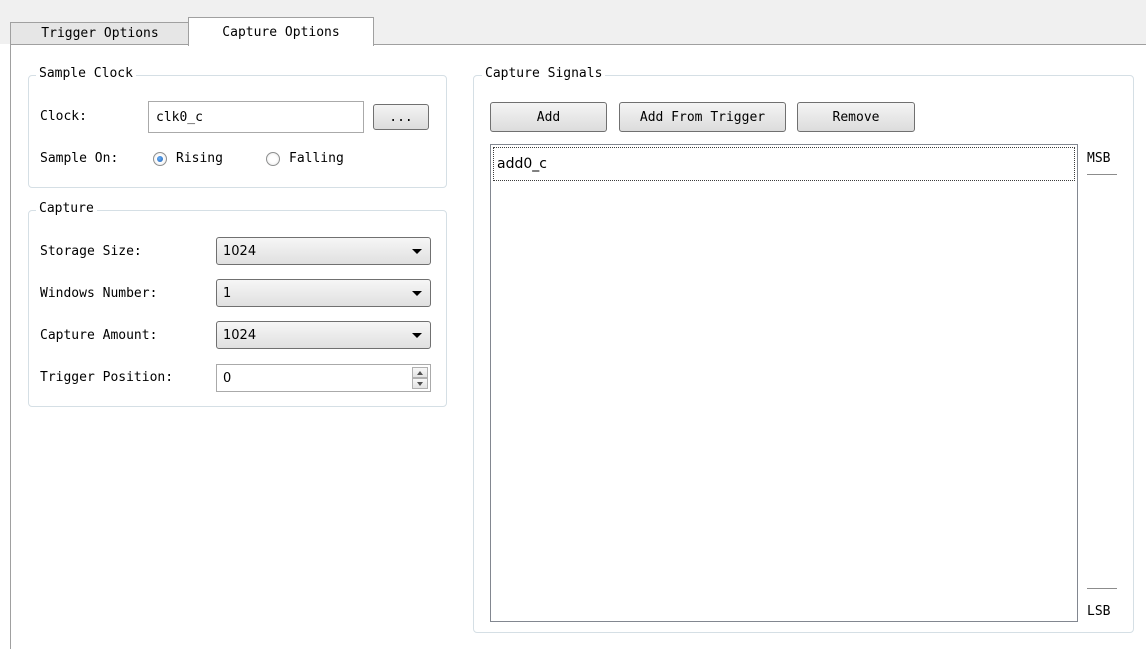 This screenshot has height=649, width=1146. I want to click on trigger-position-spinbox: 0, so click(323, 378).